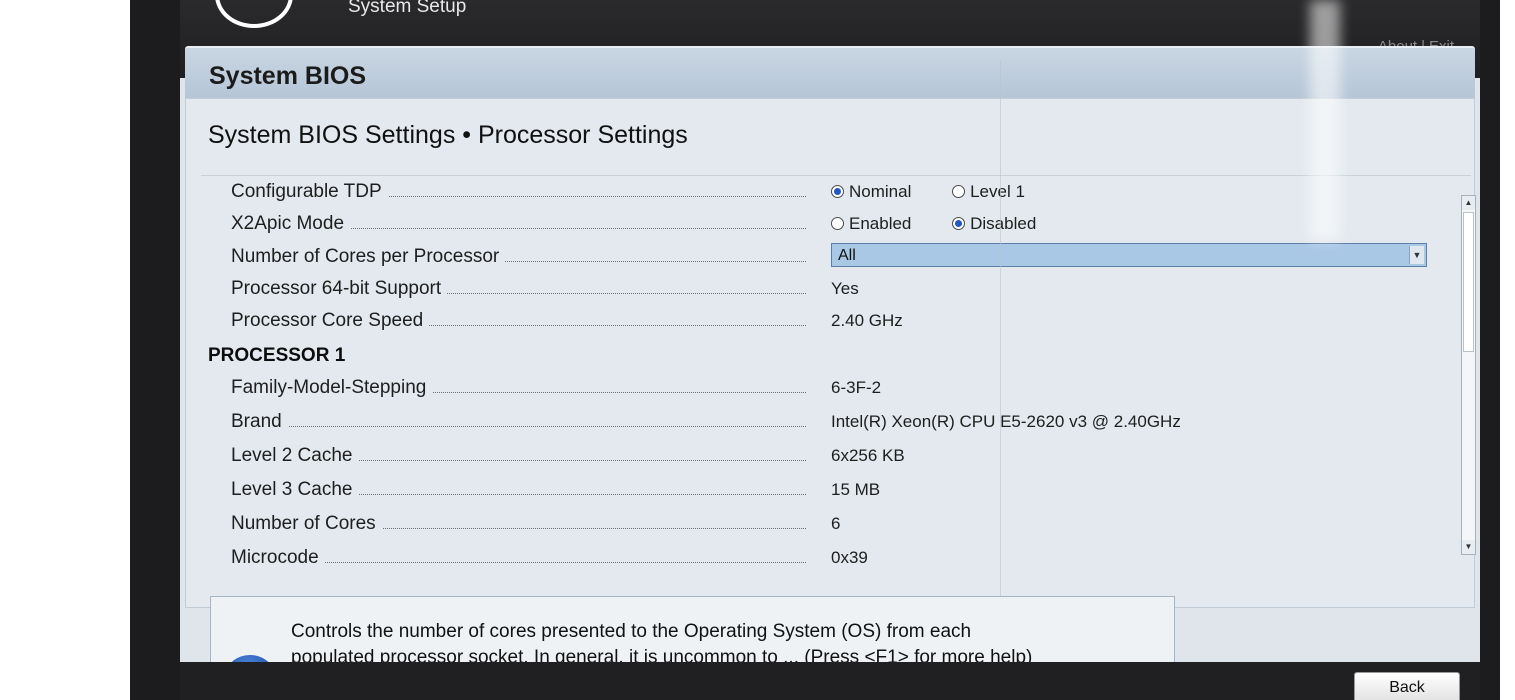  Describe the element at coordinates (821, 524) in the screenshot. I see `info-row-number-of-cores: Number of Cores 6` at that location.